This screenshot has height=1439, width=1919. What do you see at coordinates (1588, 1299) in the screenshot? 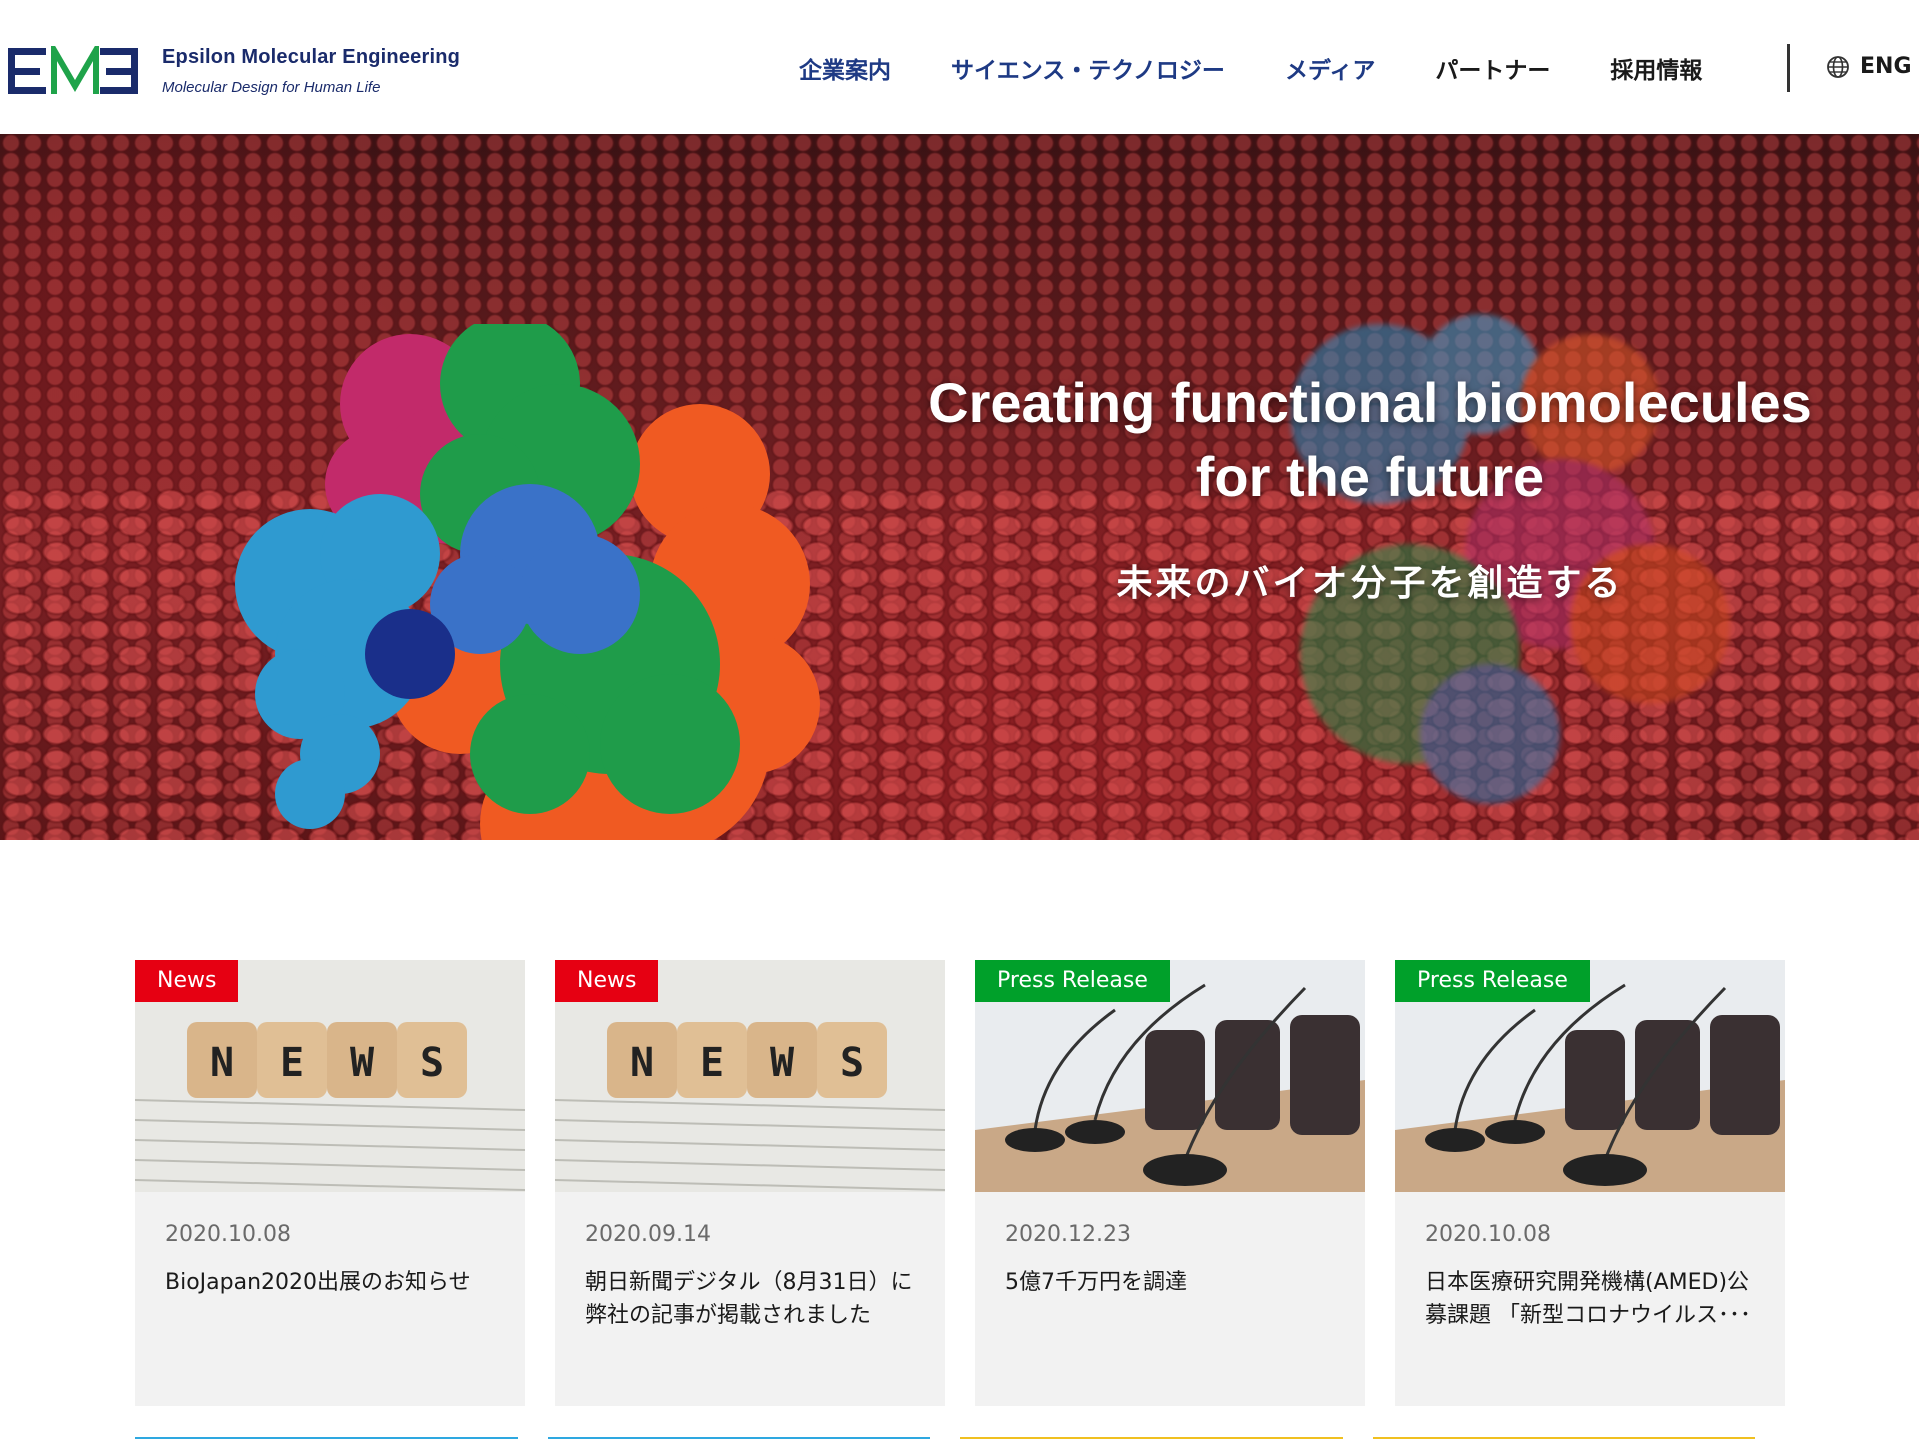
I see `card-title: 日本医療研究開発機構(AMED)公募課題 「新型コロナウイルス･･･` at bounding box center [1588, 1299].